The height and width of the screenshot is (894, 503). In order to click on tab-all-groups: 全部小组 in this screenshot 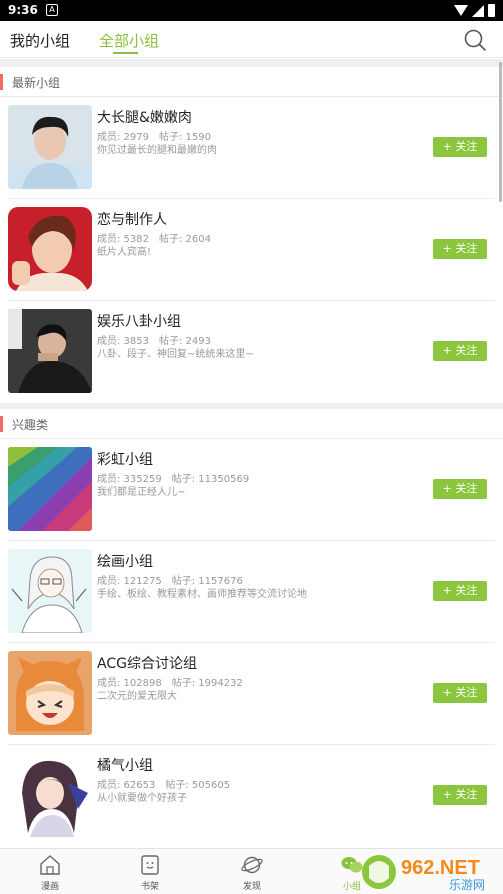, I will do `click(129, 40)`.